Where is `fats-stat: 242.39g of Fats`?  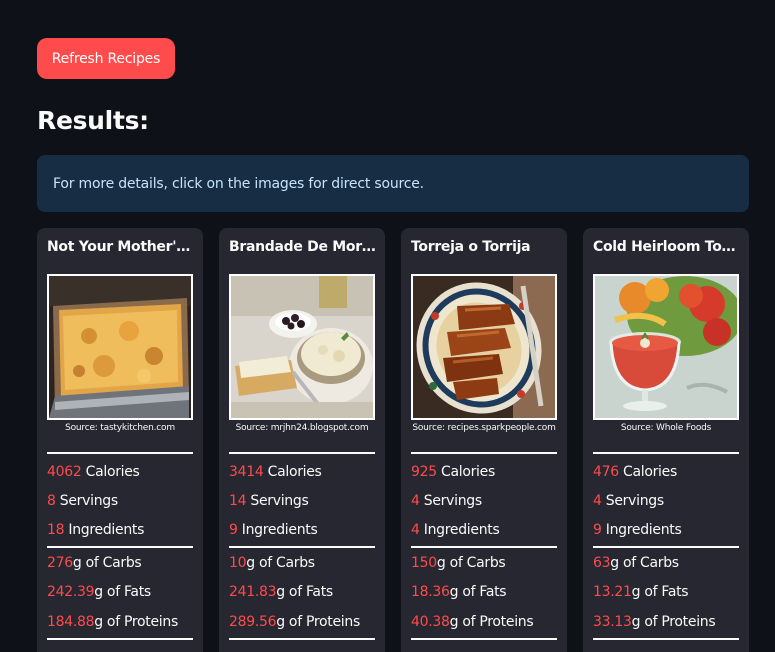
fats-stat: 242.39g of Fats is located at coordinates (99, 592).